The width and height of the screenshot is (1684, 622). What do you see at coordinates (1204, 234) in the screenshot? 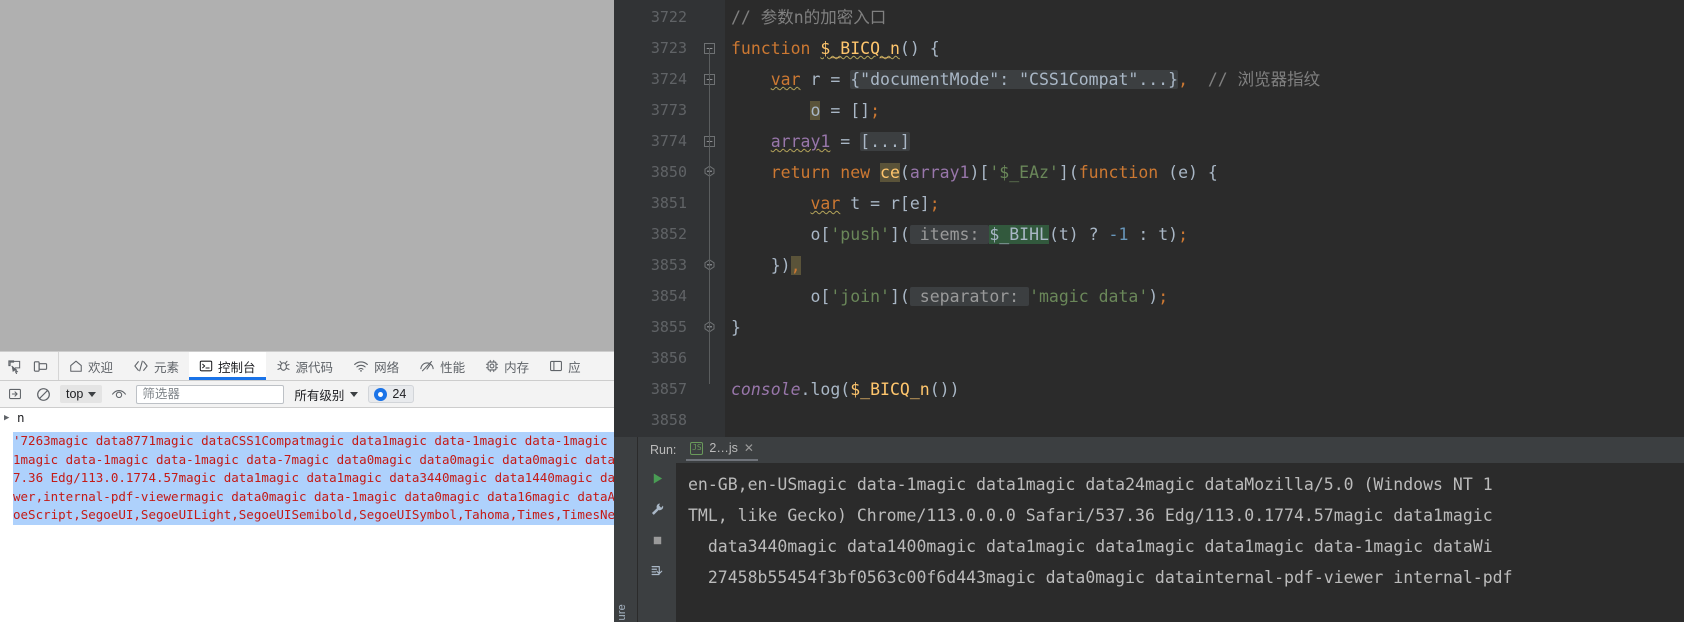
I see `code-line: o['push']( items: $_BIHL(t) ? -1 : t);` at bounding box center [1204, 234].